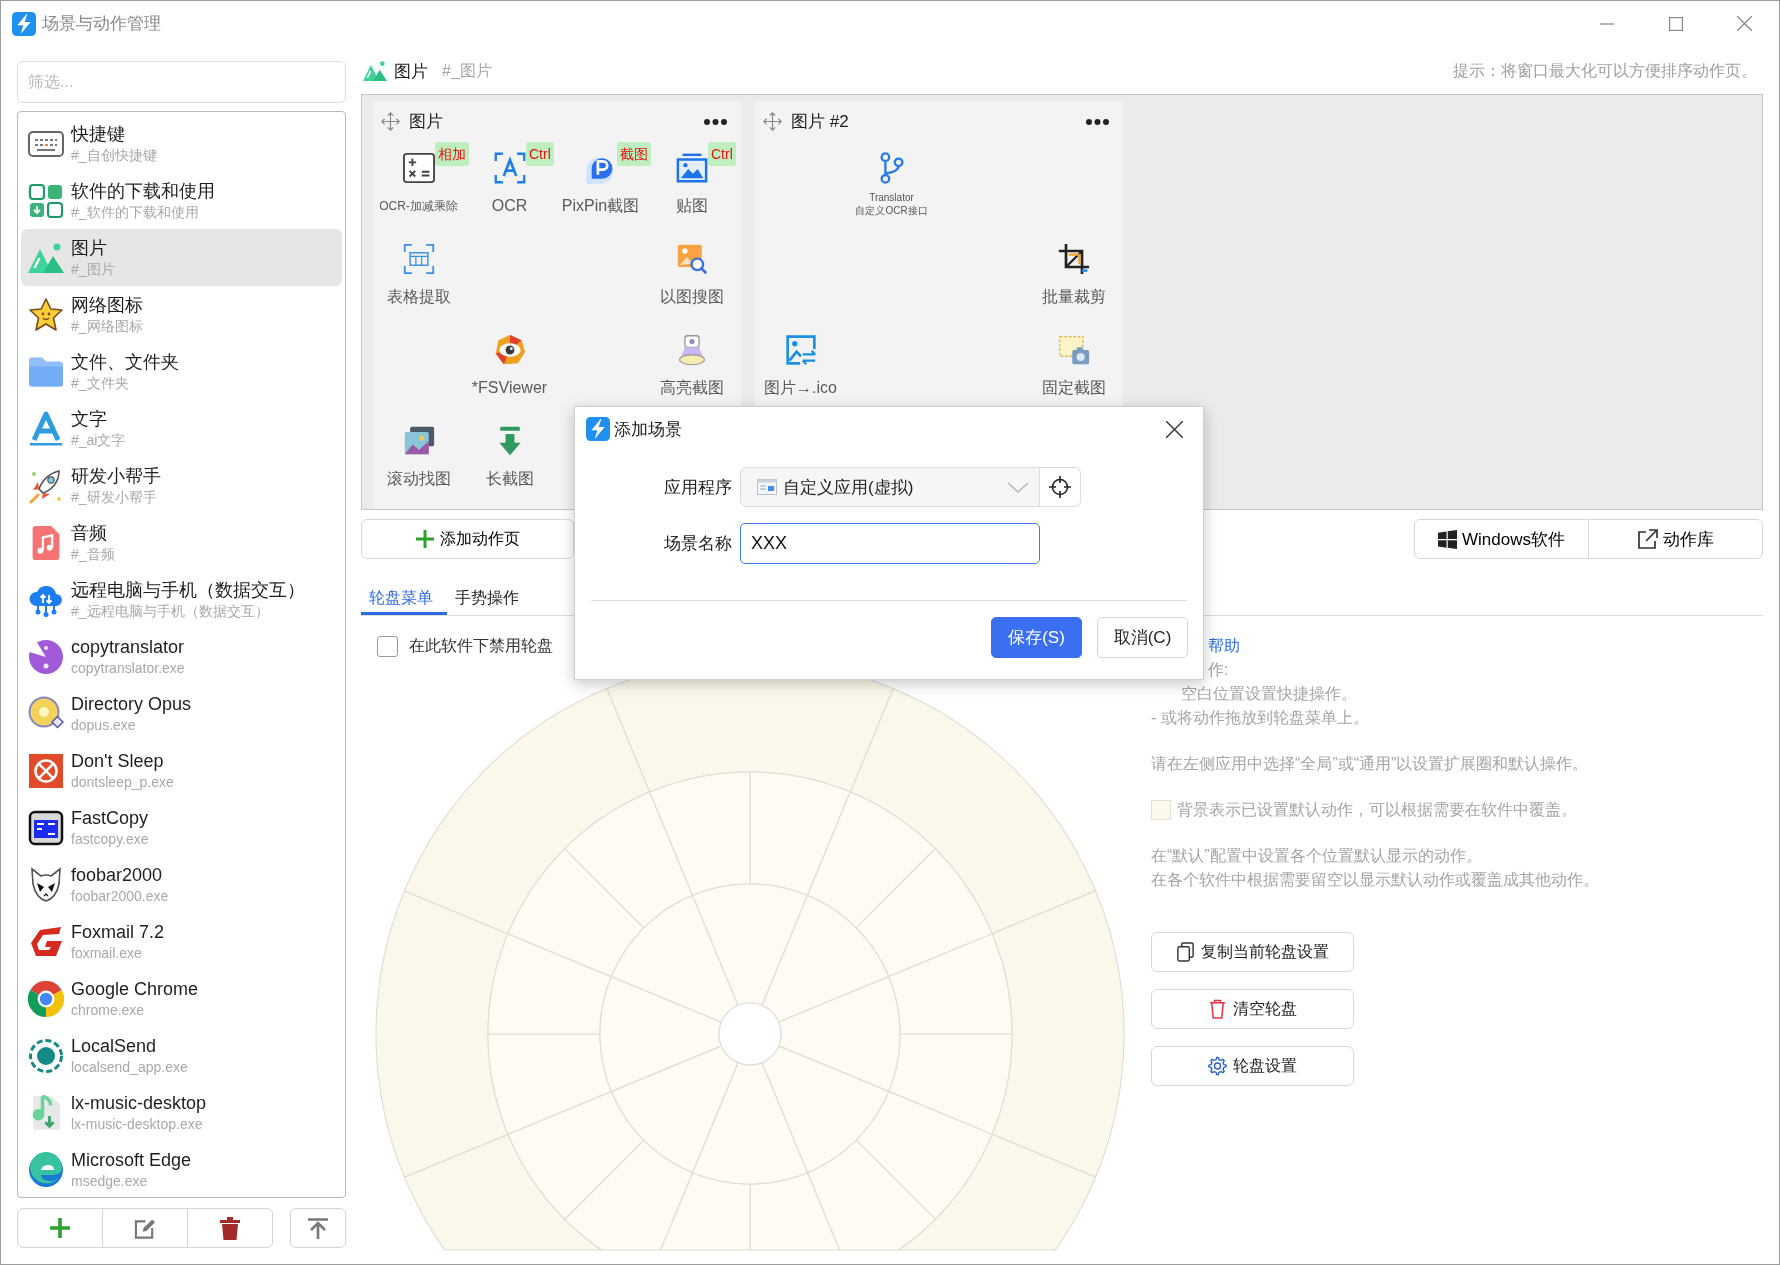 This screenshot has width=1780, height=1265. Describe the element at coordinates (418, 297) in the screenshot. I see `action-label: 表格提取` at that location.